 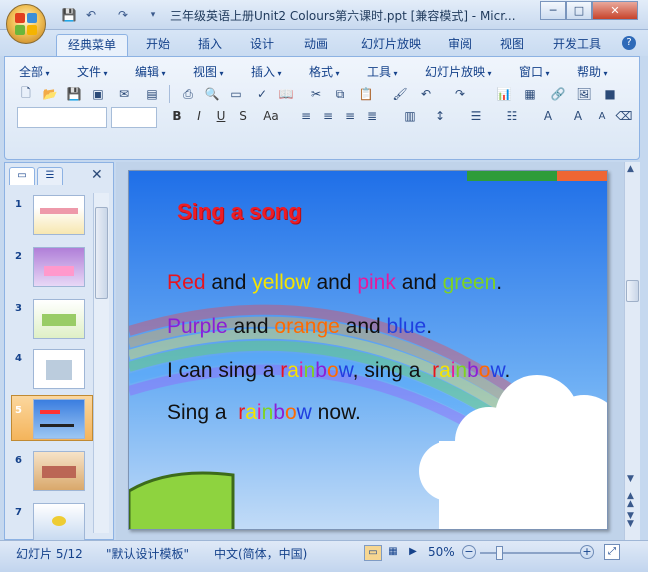 What do you see at coordinates (98, 94) in the screenshot?
I see `permission-icon: ▣` at bounding box center [98, 94].